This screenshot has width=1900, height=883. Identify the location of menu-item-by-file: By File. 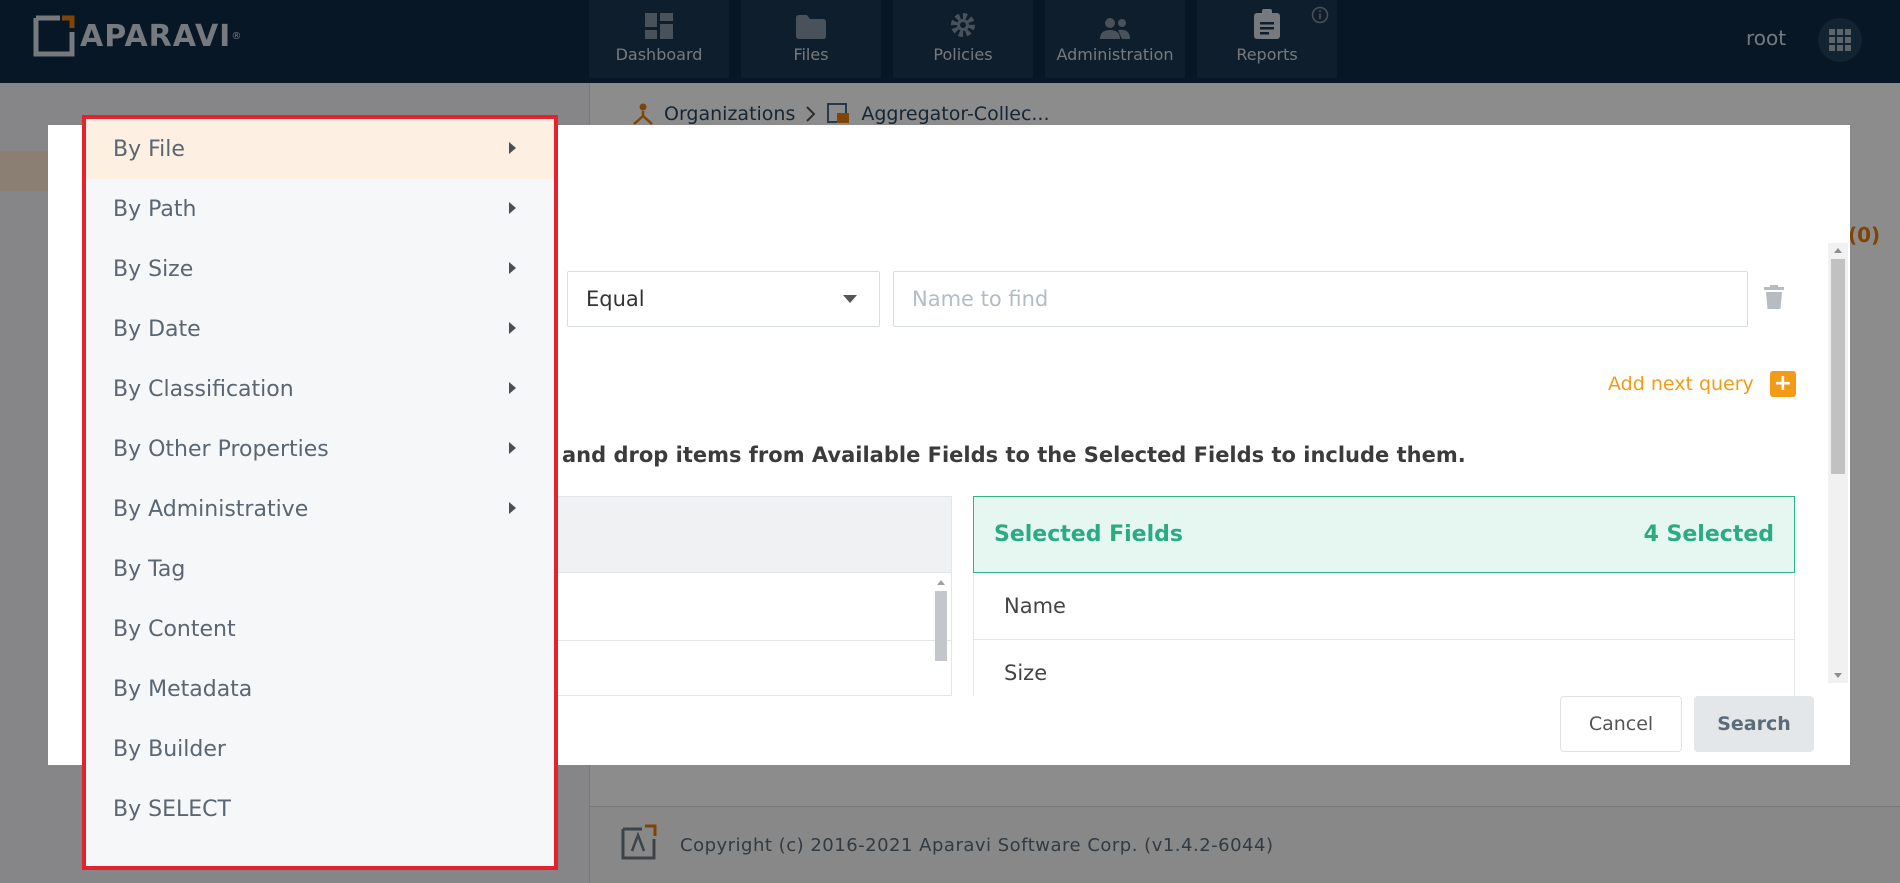
(320, 149).